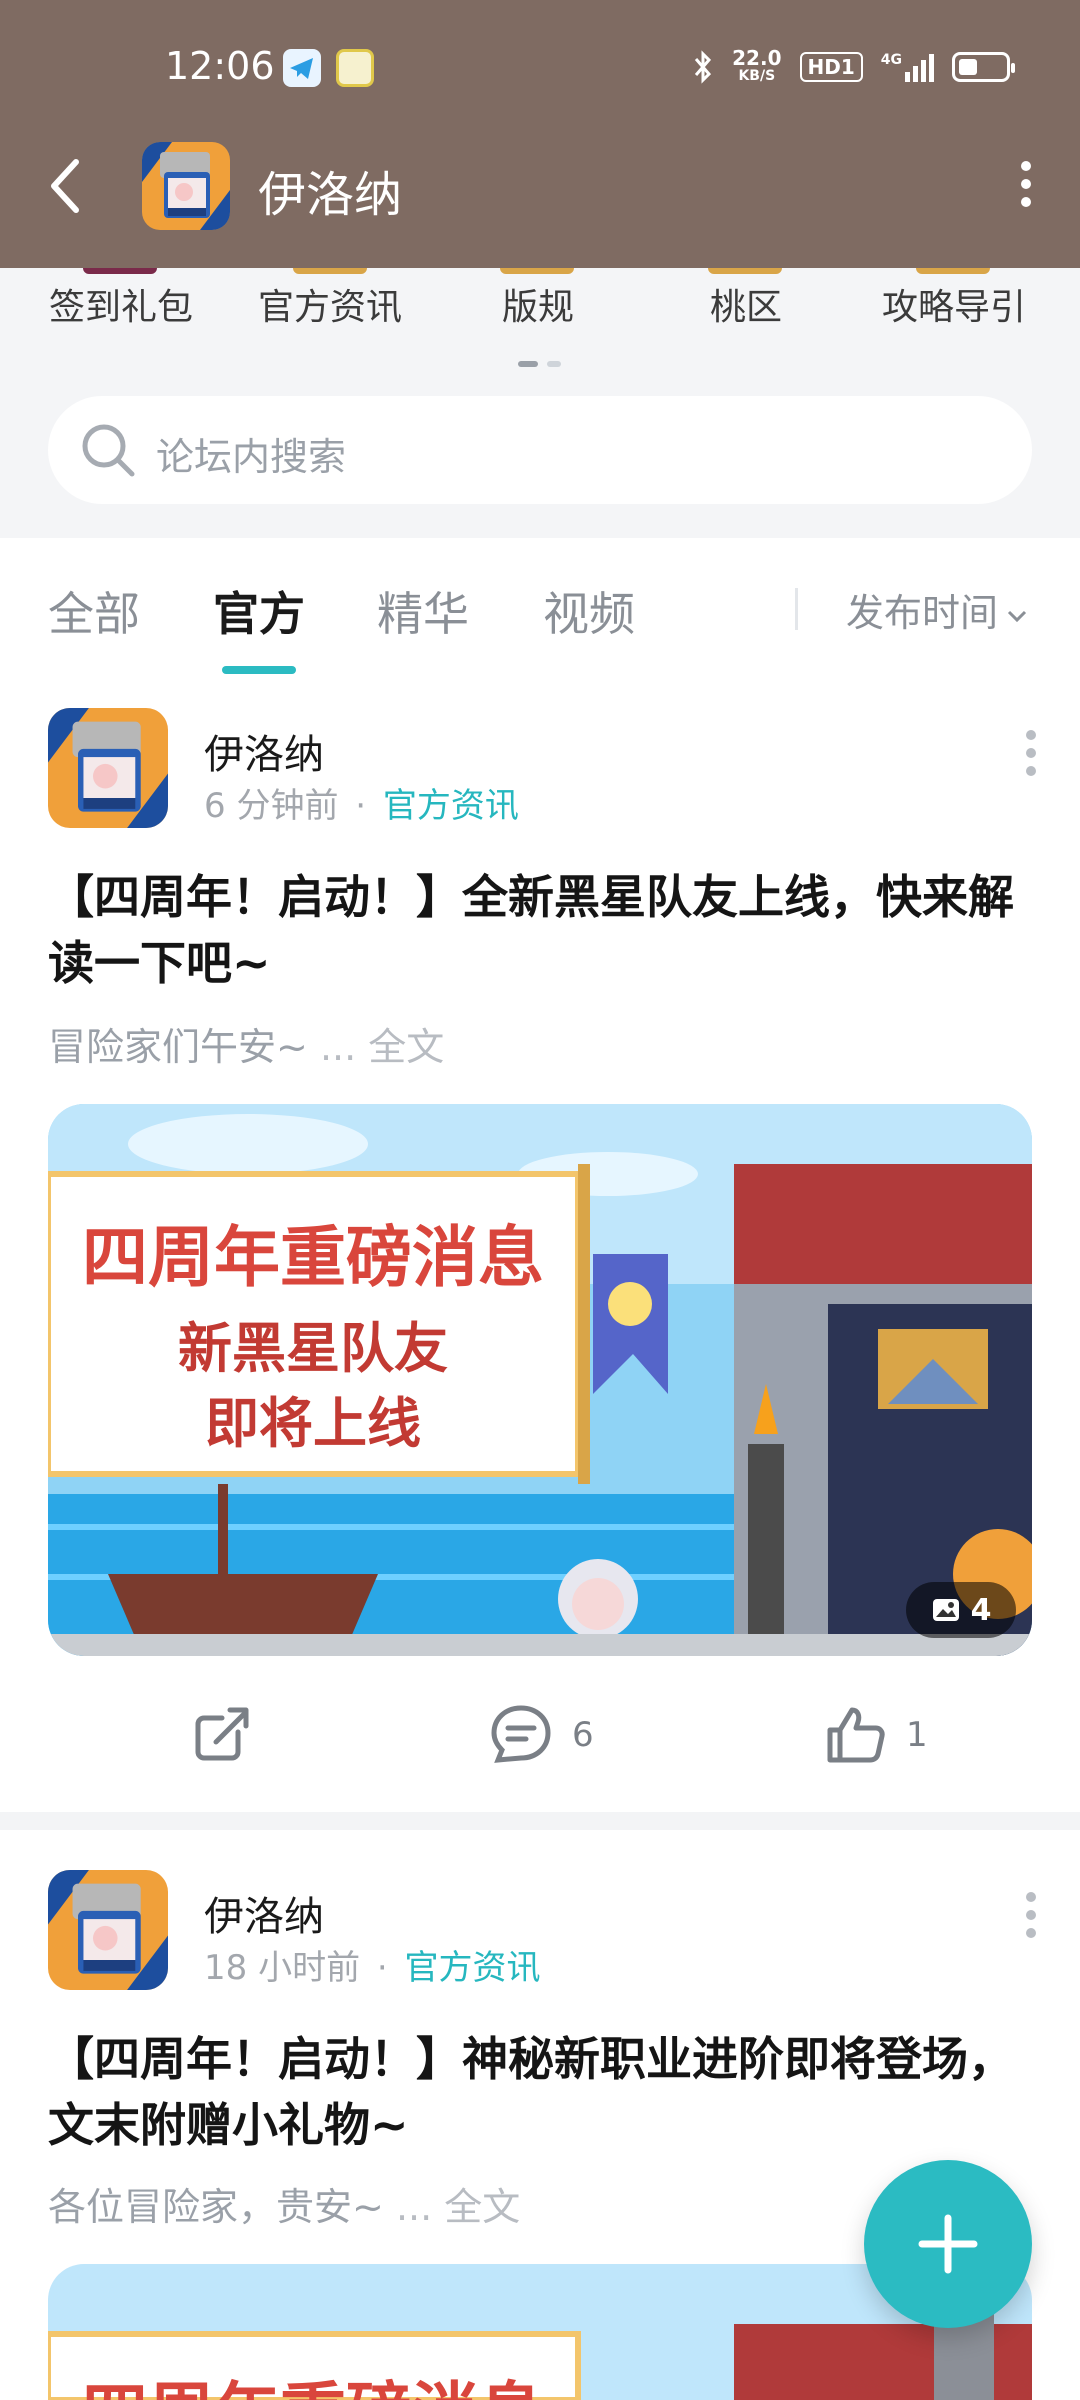 The height and width of the screenshot is (2400, 1080). I want to click on post-time: 6 分钟前, so click(271, 806).